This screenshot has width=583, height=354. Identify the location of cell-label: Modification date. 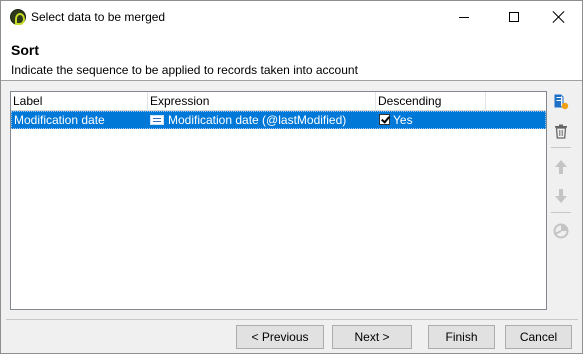
(59, 120).